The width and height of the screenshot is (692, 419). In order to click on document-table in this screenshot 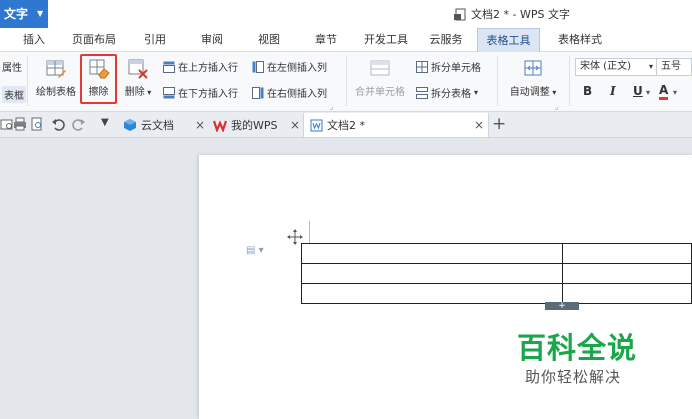, I will do `click(496, 273)`.